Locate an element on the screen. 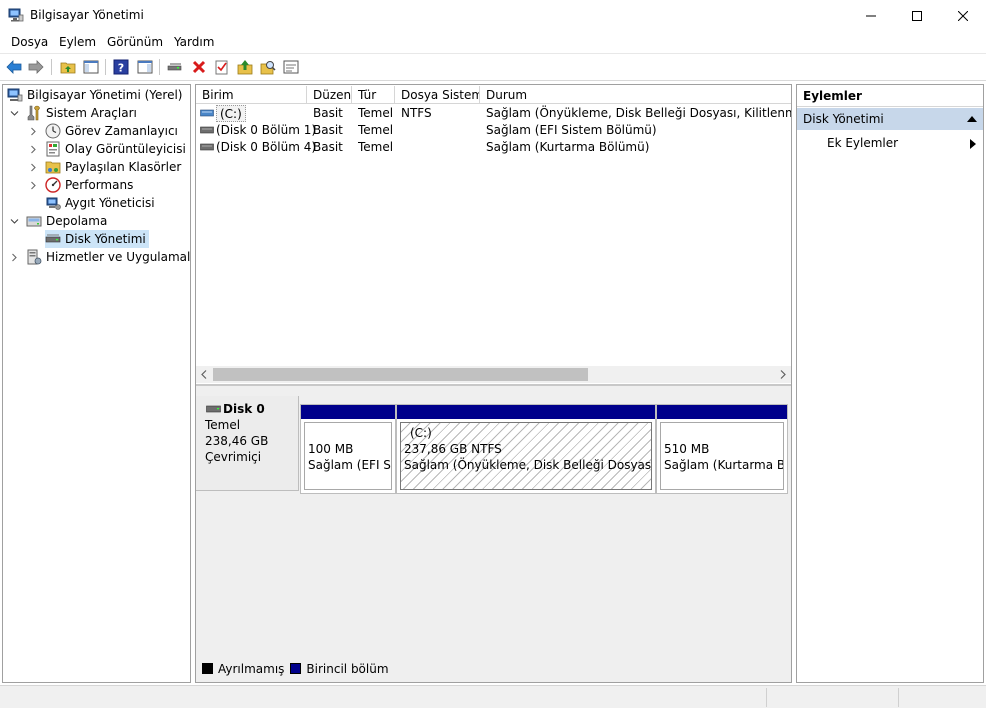  partition-size: 237,86 GB NTFS is located at coordinates (453, 449).